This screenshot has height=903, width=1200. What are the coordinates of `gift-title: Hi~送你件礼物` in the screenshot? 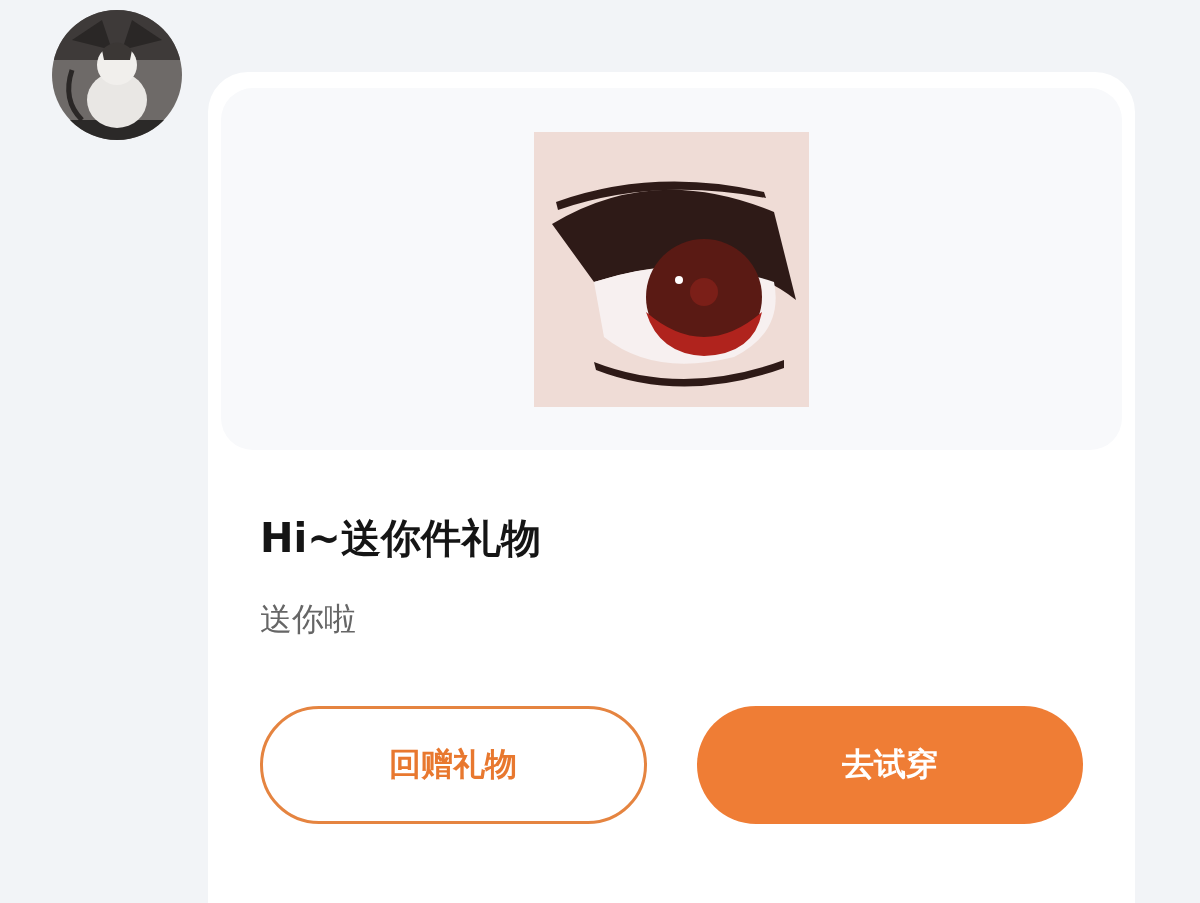 It's located at (401, 538).